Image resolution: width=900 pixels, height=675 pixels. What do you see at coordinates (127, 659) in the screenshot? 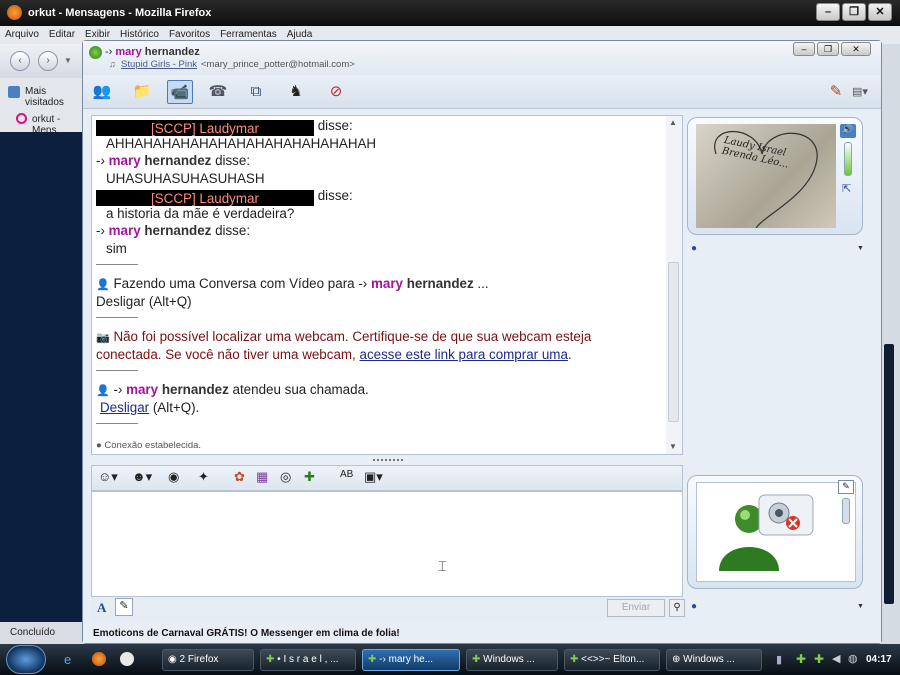
I see `app-quicklaunch-icon` at bounding box center [127, 659].